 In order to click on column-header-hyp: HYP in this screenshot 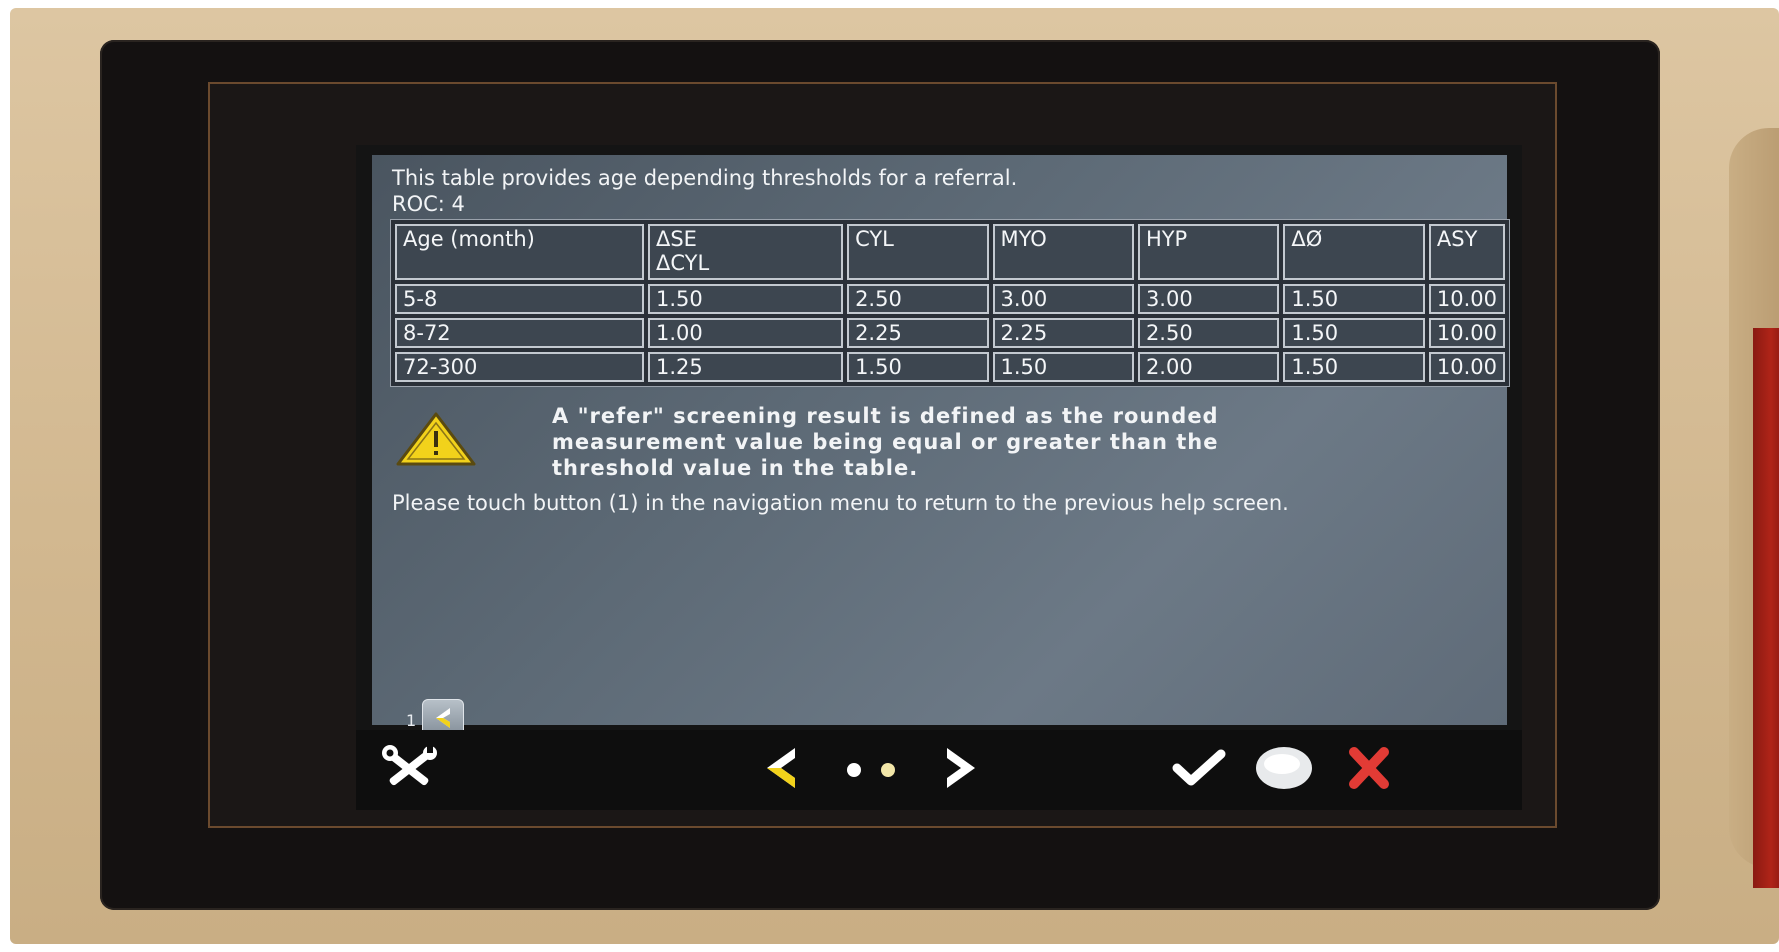, I will do `click(1208, 252)`.